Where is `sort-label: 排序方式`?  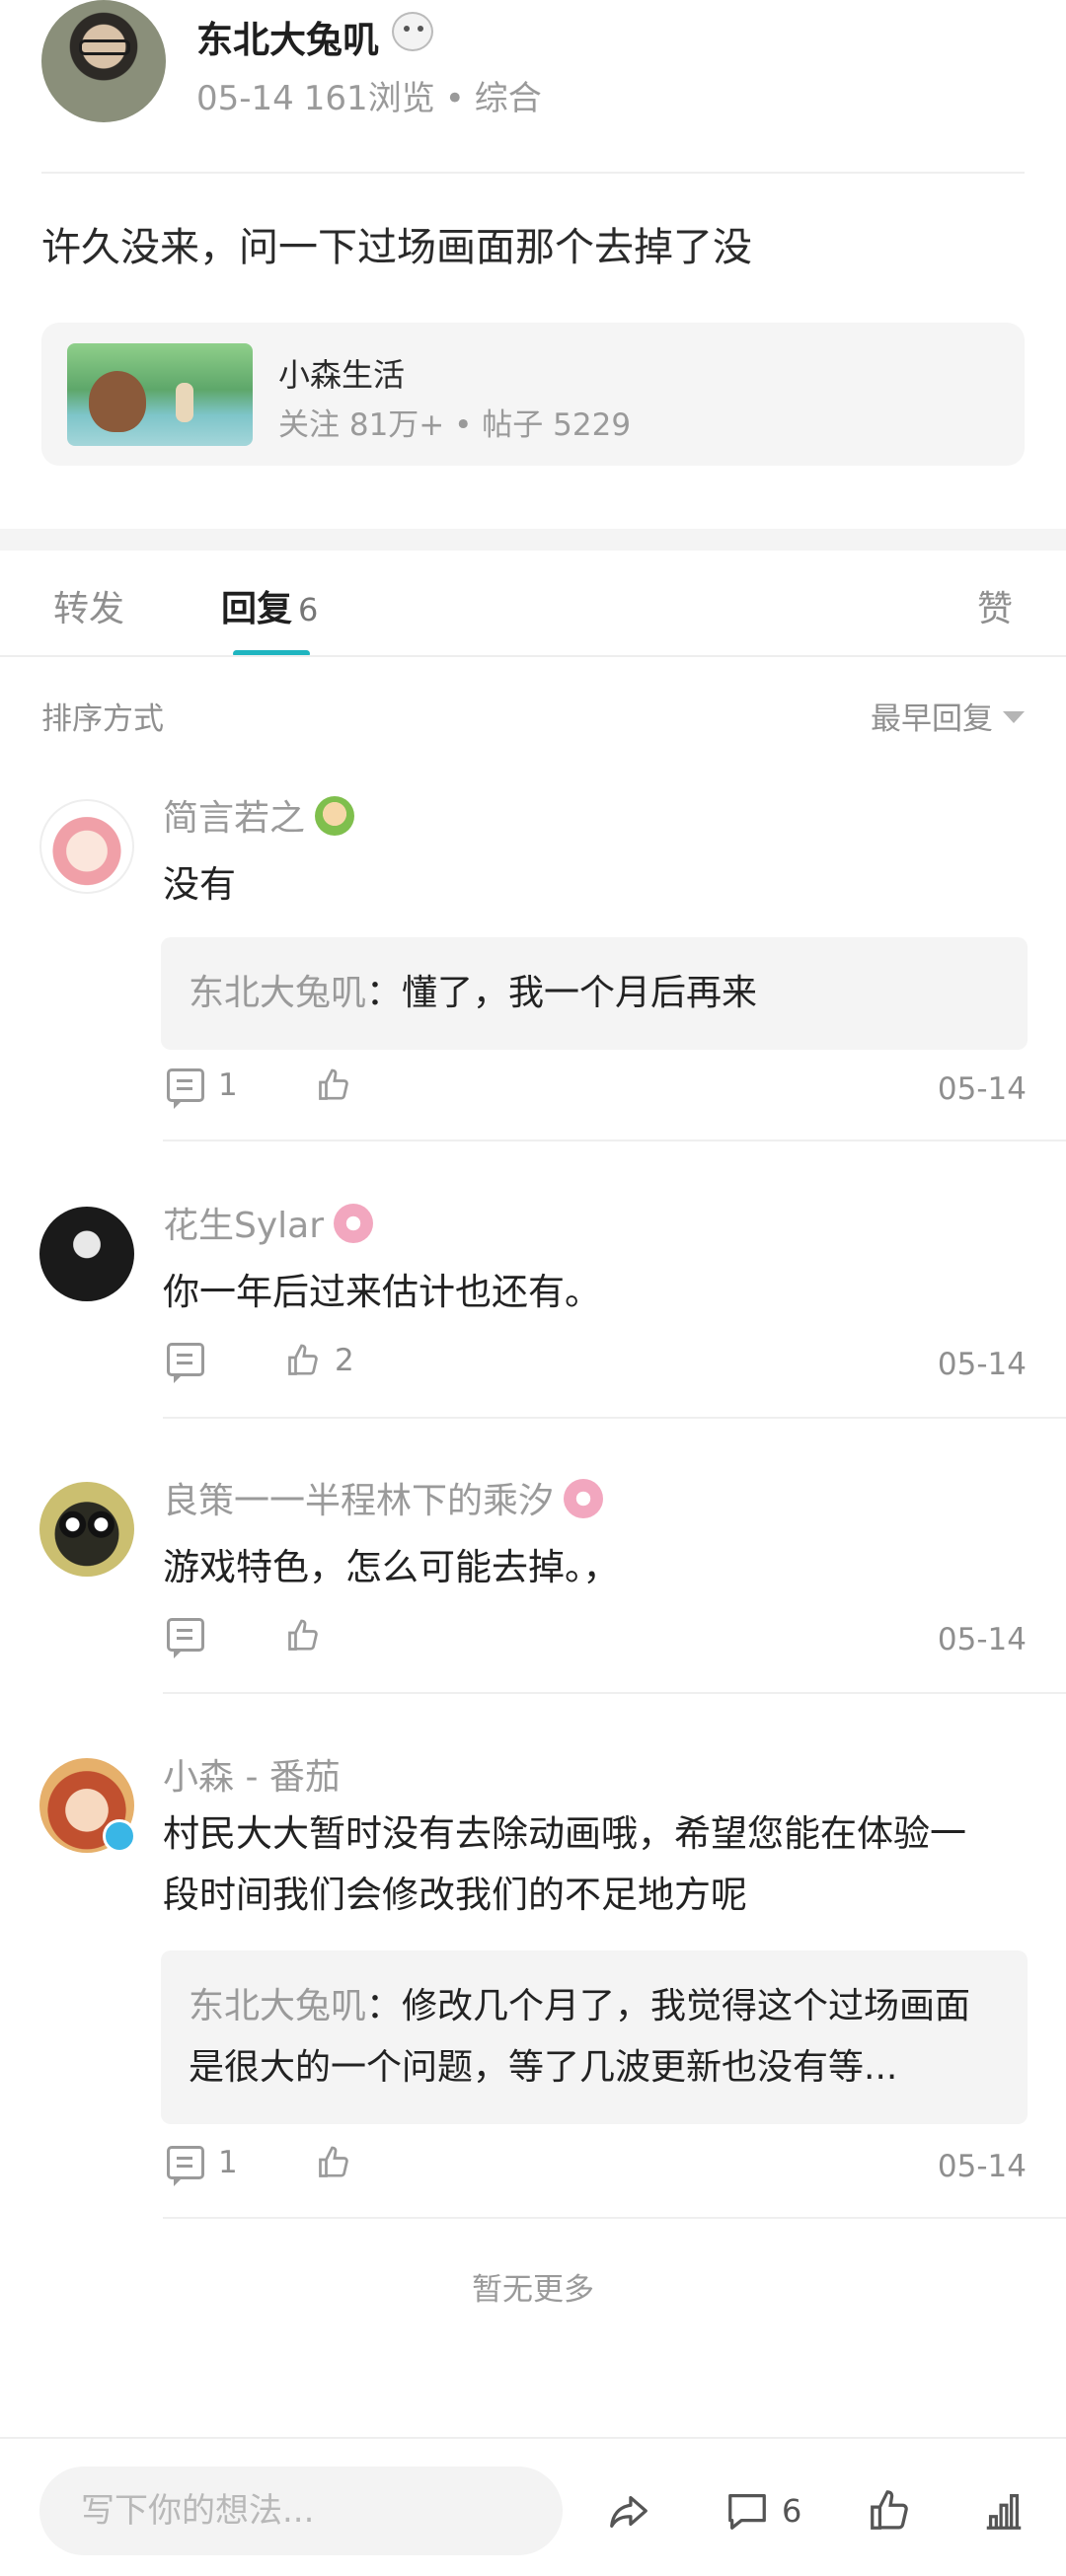
sort-label: 排序方式 is located at coordinates (102, 719).